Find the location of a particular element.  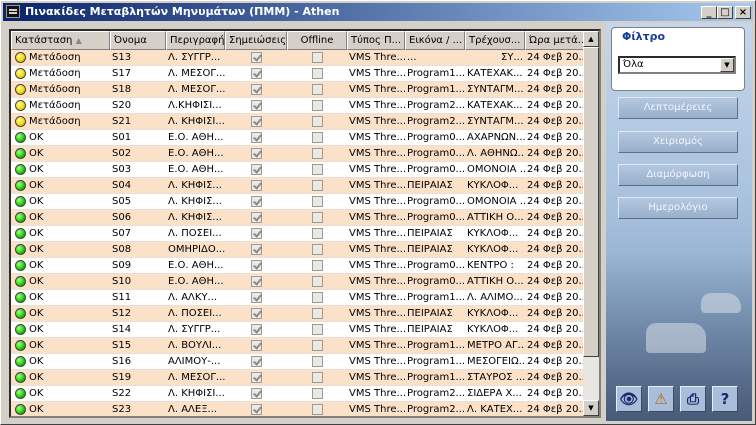

binoculars-icon: 👁 is located at coordinates (629, 399).